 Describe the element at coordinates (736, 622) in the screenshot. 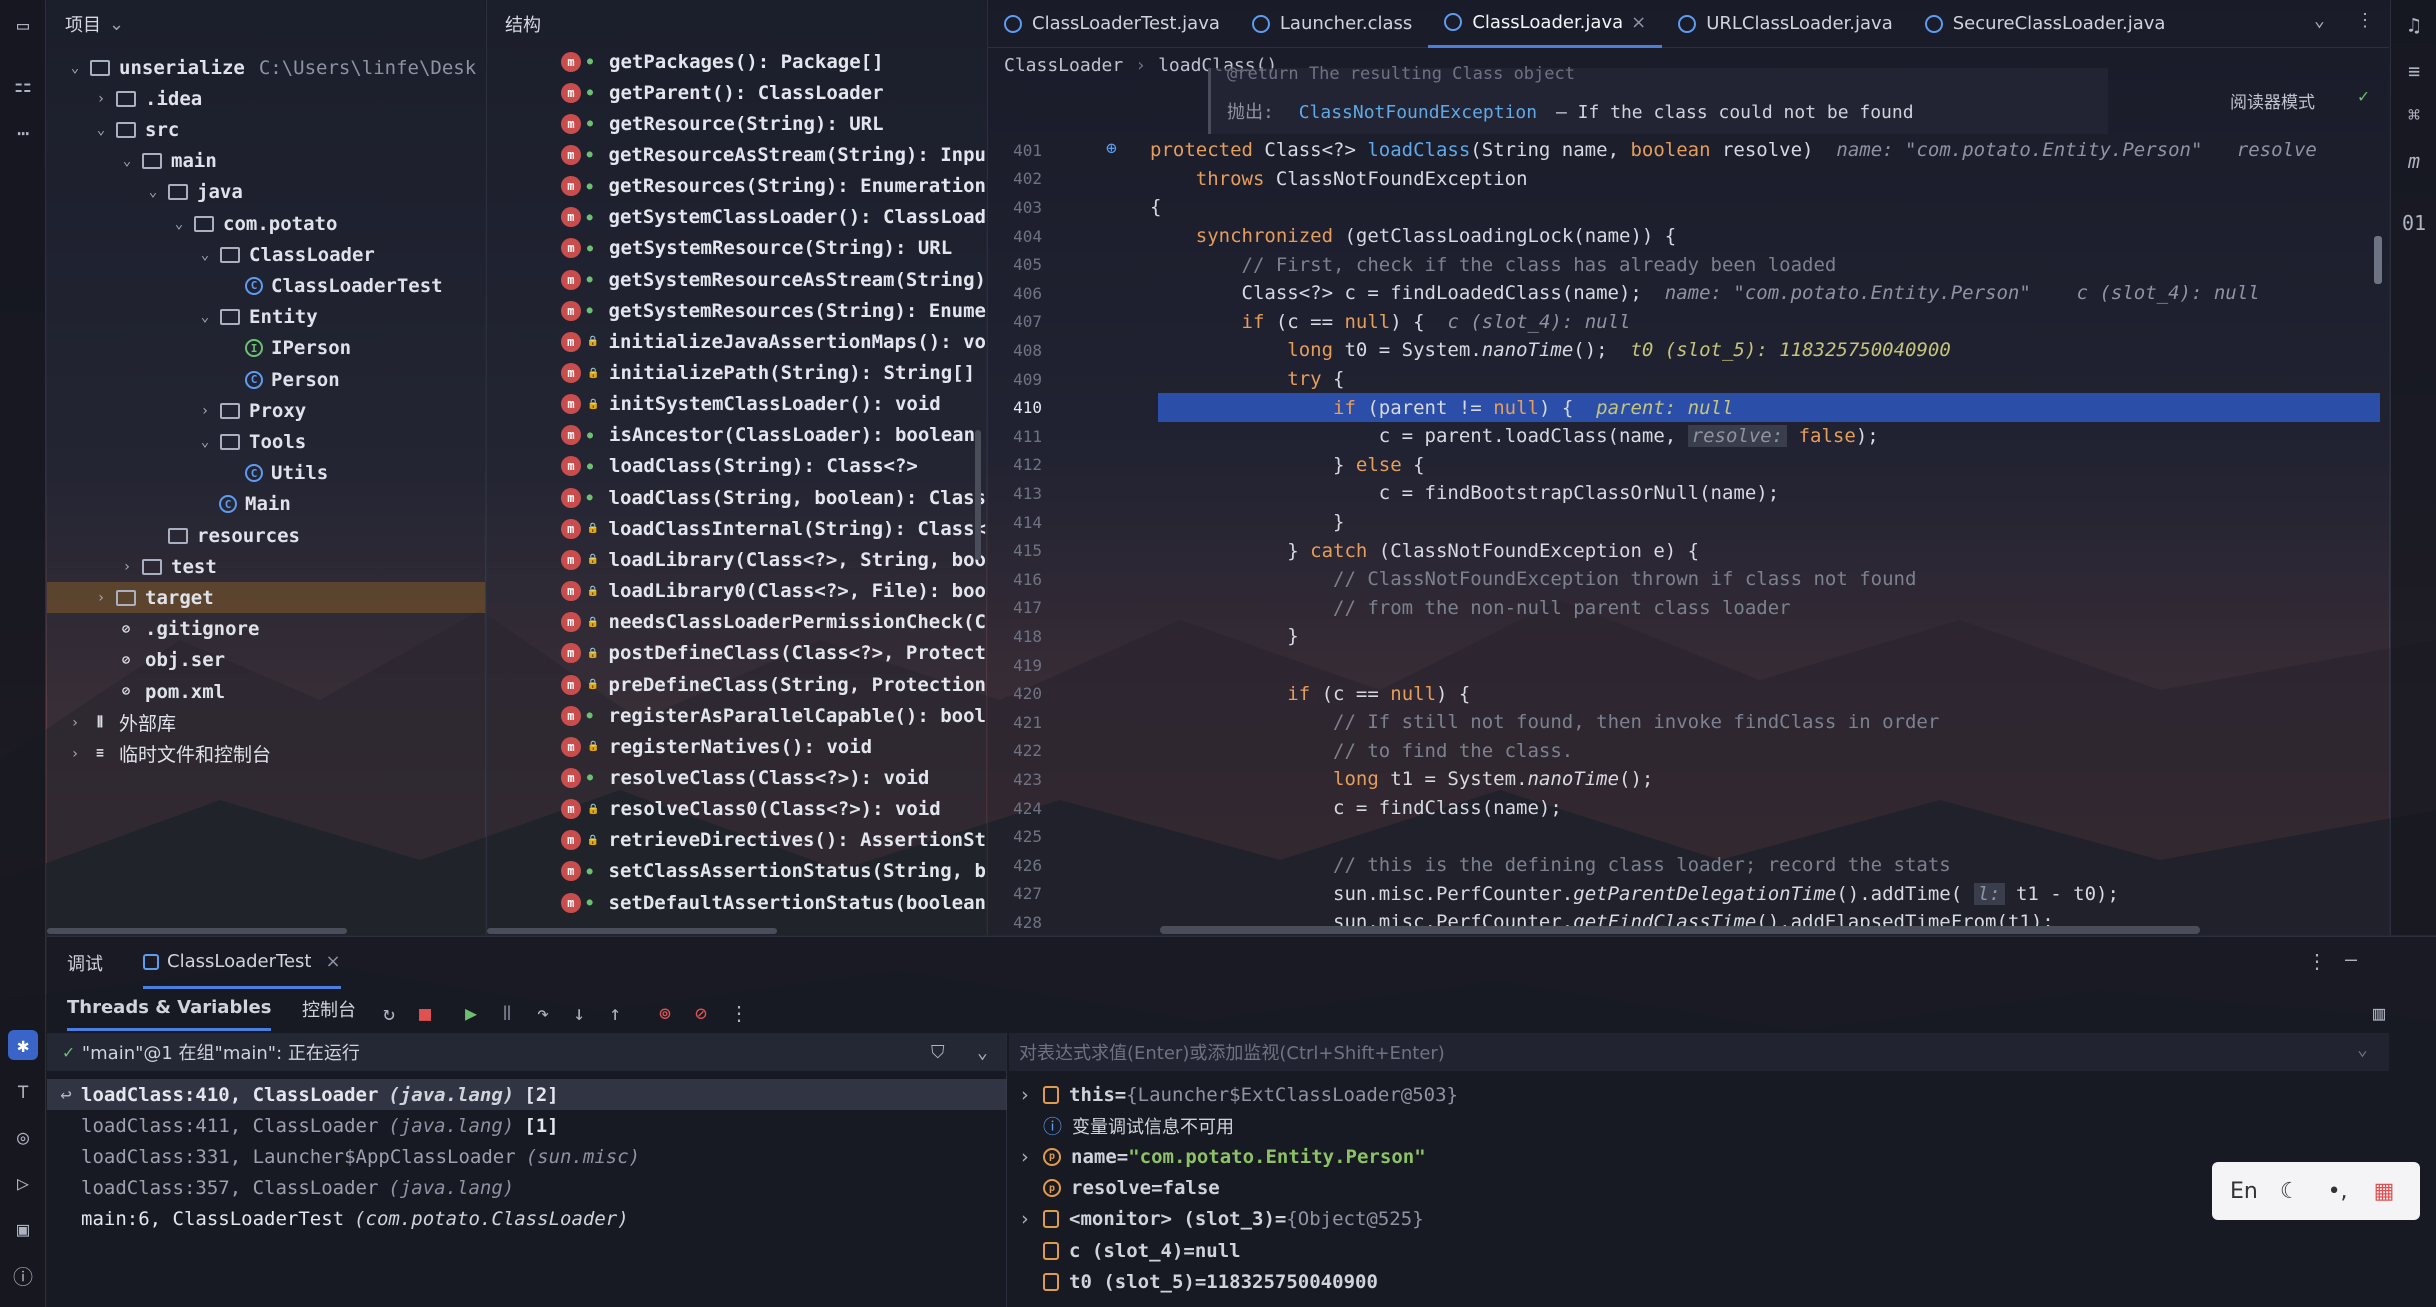

I see `structure-item: m 🔒 needsClassLoaderPermissionCheck(C` at that location.